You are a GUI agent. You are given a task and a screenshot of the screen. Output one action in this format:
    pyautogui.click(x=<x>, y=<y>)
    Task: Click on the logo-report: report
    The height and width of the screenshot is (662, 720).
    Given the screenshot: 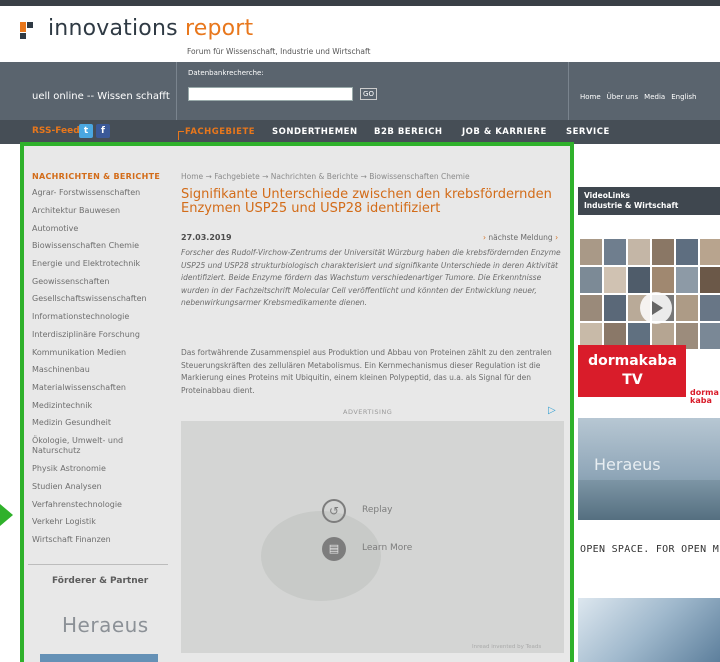 What is the action you would take?
    pyautogui.click(x=219, y=28)
    